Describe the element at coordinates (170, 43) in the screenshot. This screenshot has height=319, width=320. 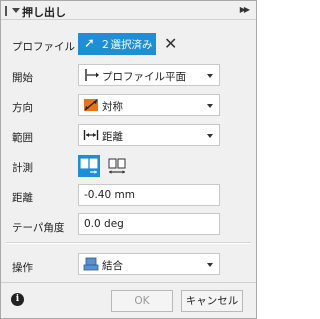
I see `clear-selection-icon: ✕` at that location.